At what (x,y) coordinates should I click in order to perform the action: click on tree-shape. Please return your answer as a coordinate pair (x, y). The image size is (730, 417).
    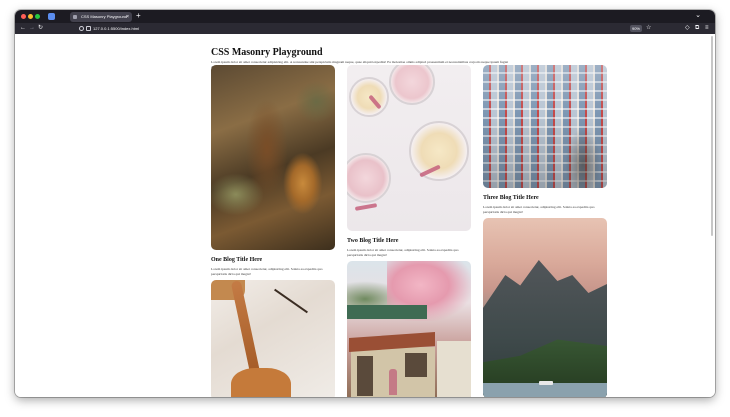
    Looking at the image, I should click on (583, 158).